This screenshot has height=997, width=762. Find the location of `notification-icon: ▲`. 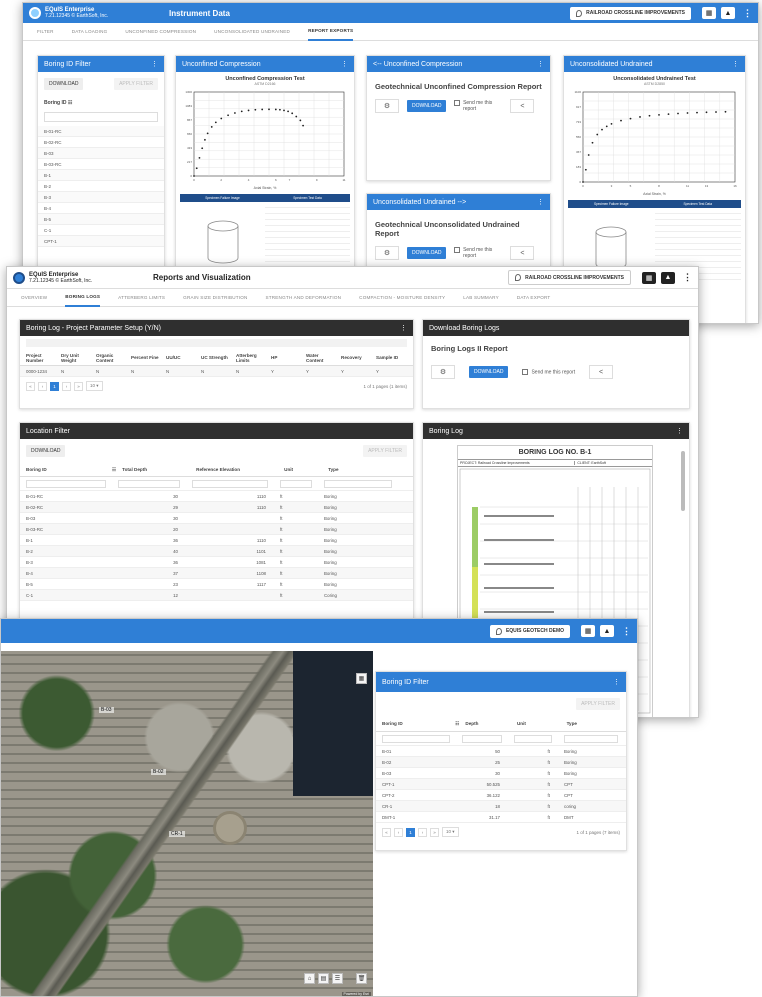

notification-icon: ▲ is located at coordinates (668, 277).